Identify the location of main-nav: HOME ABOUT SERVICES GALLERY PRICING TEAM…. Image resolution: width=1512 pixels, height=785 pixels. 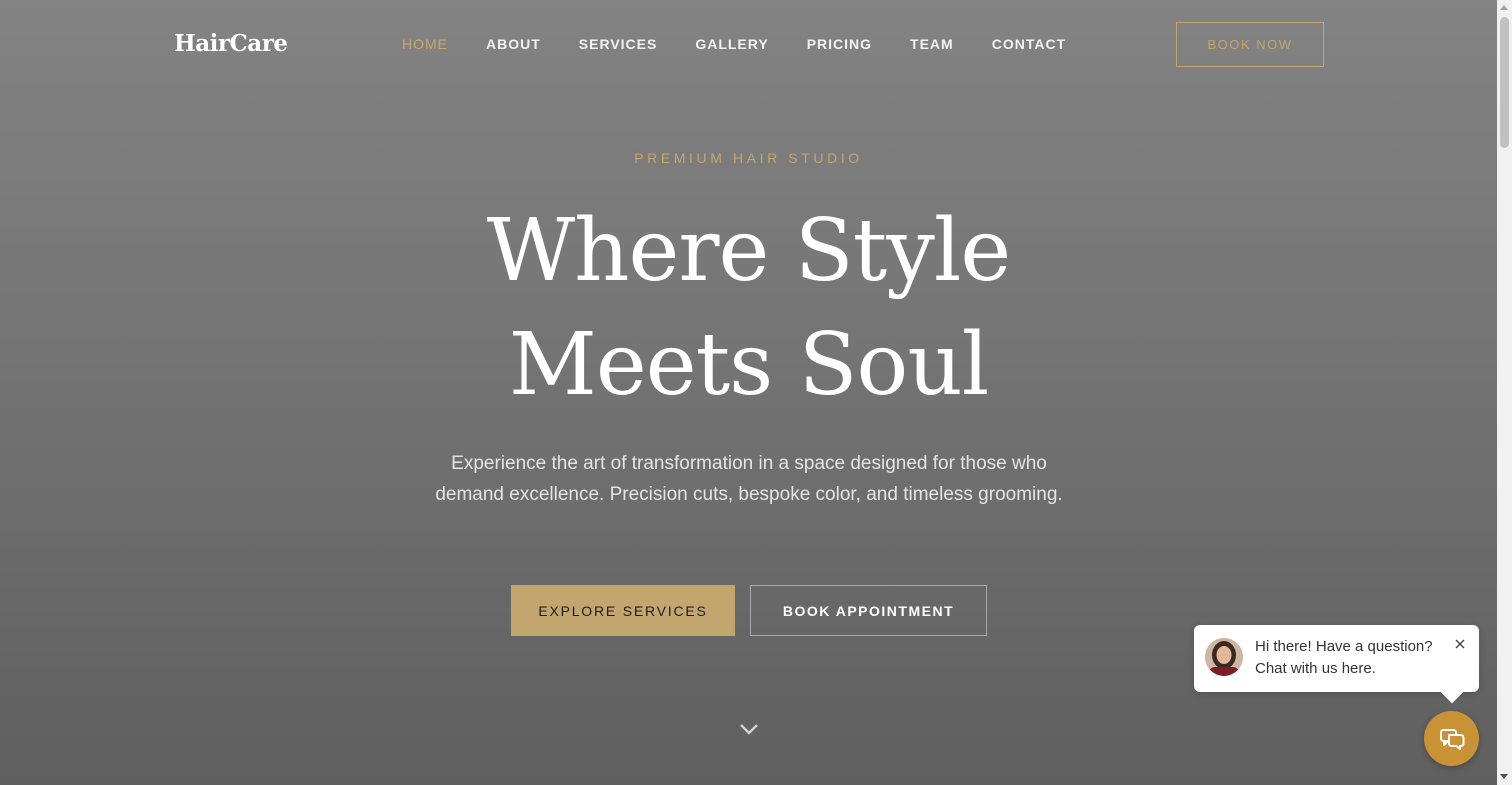
(734, 44).